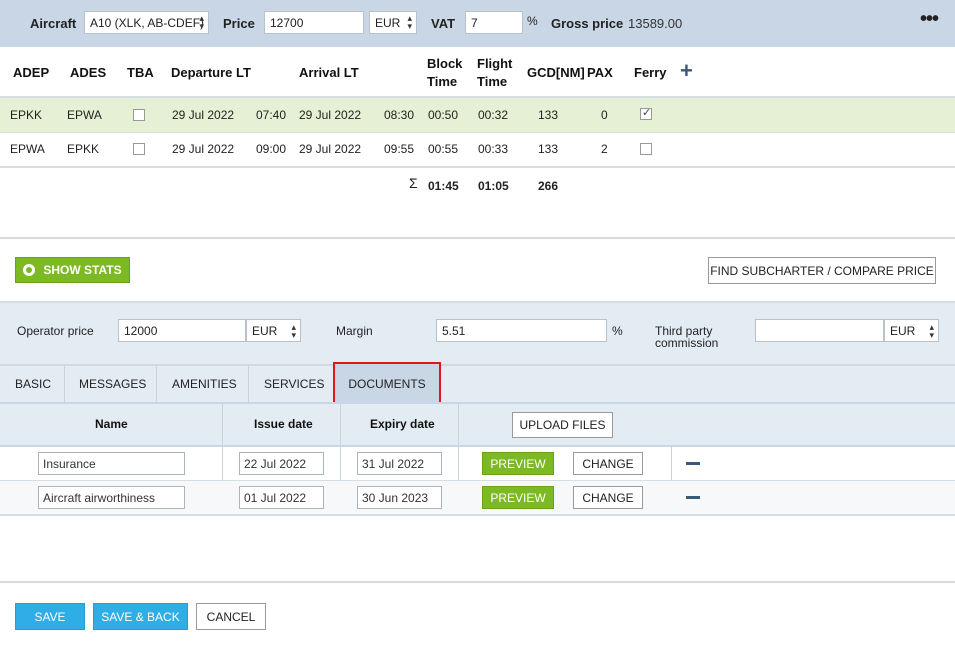 The image size is (955, 647). I want to click on stats-icon, so click(29, 270).